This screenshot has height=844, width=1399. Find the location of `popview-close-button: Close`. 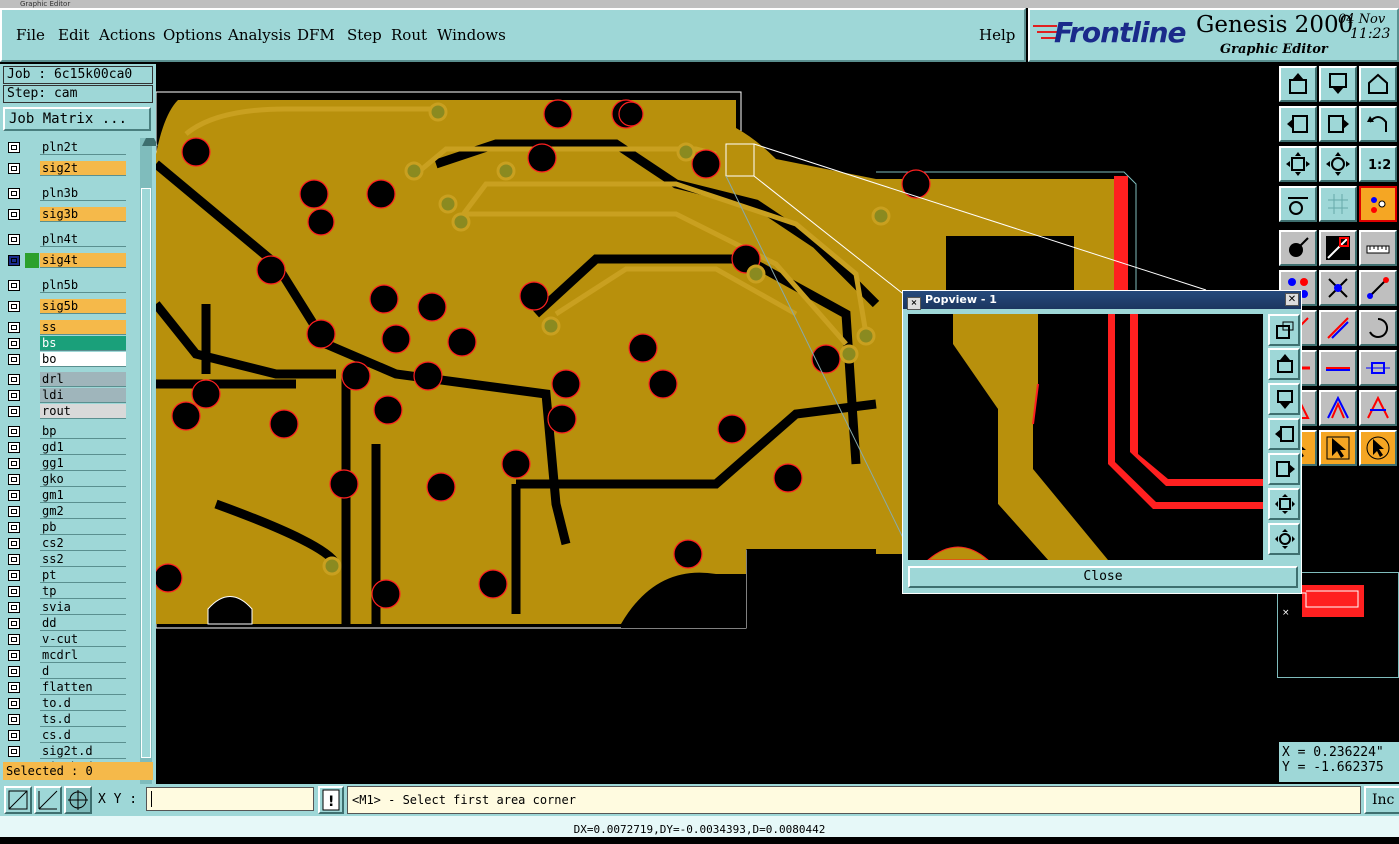

popview-close-button: Close is located at coordinates (1103, 577).